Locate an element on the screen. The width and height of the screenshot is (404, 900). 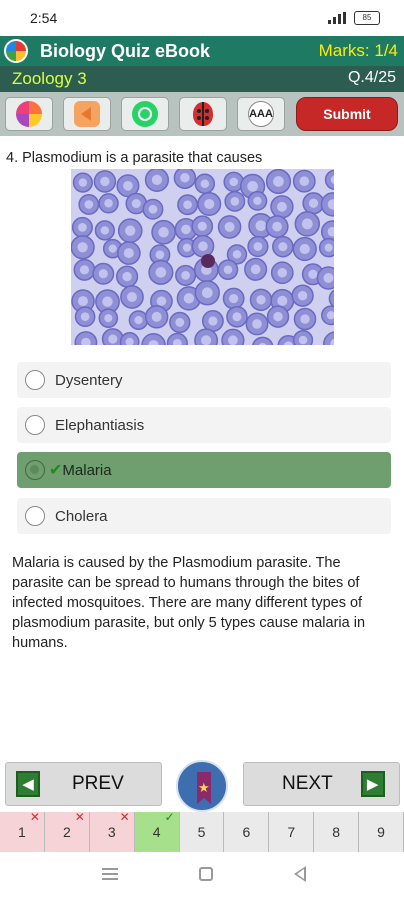
prev-button: ◀ PREV is located at coordinates (83, 784).